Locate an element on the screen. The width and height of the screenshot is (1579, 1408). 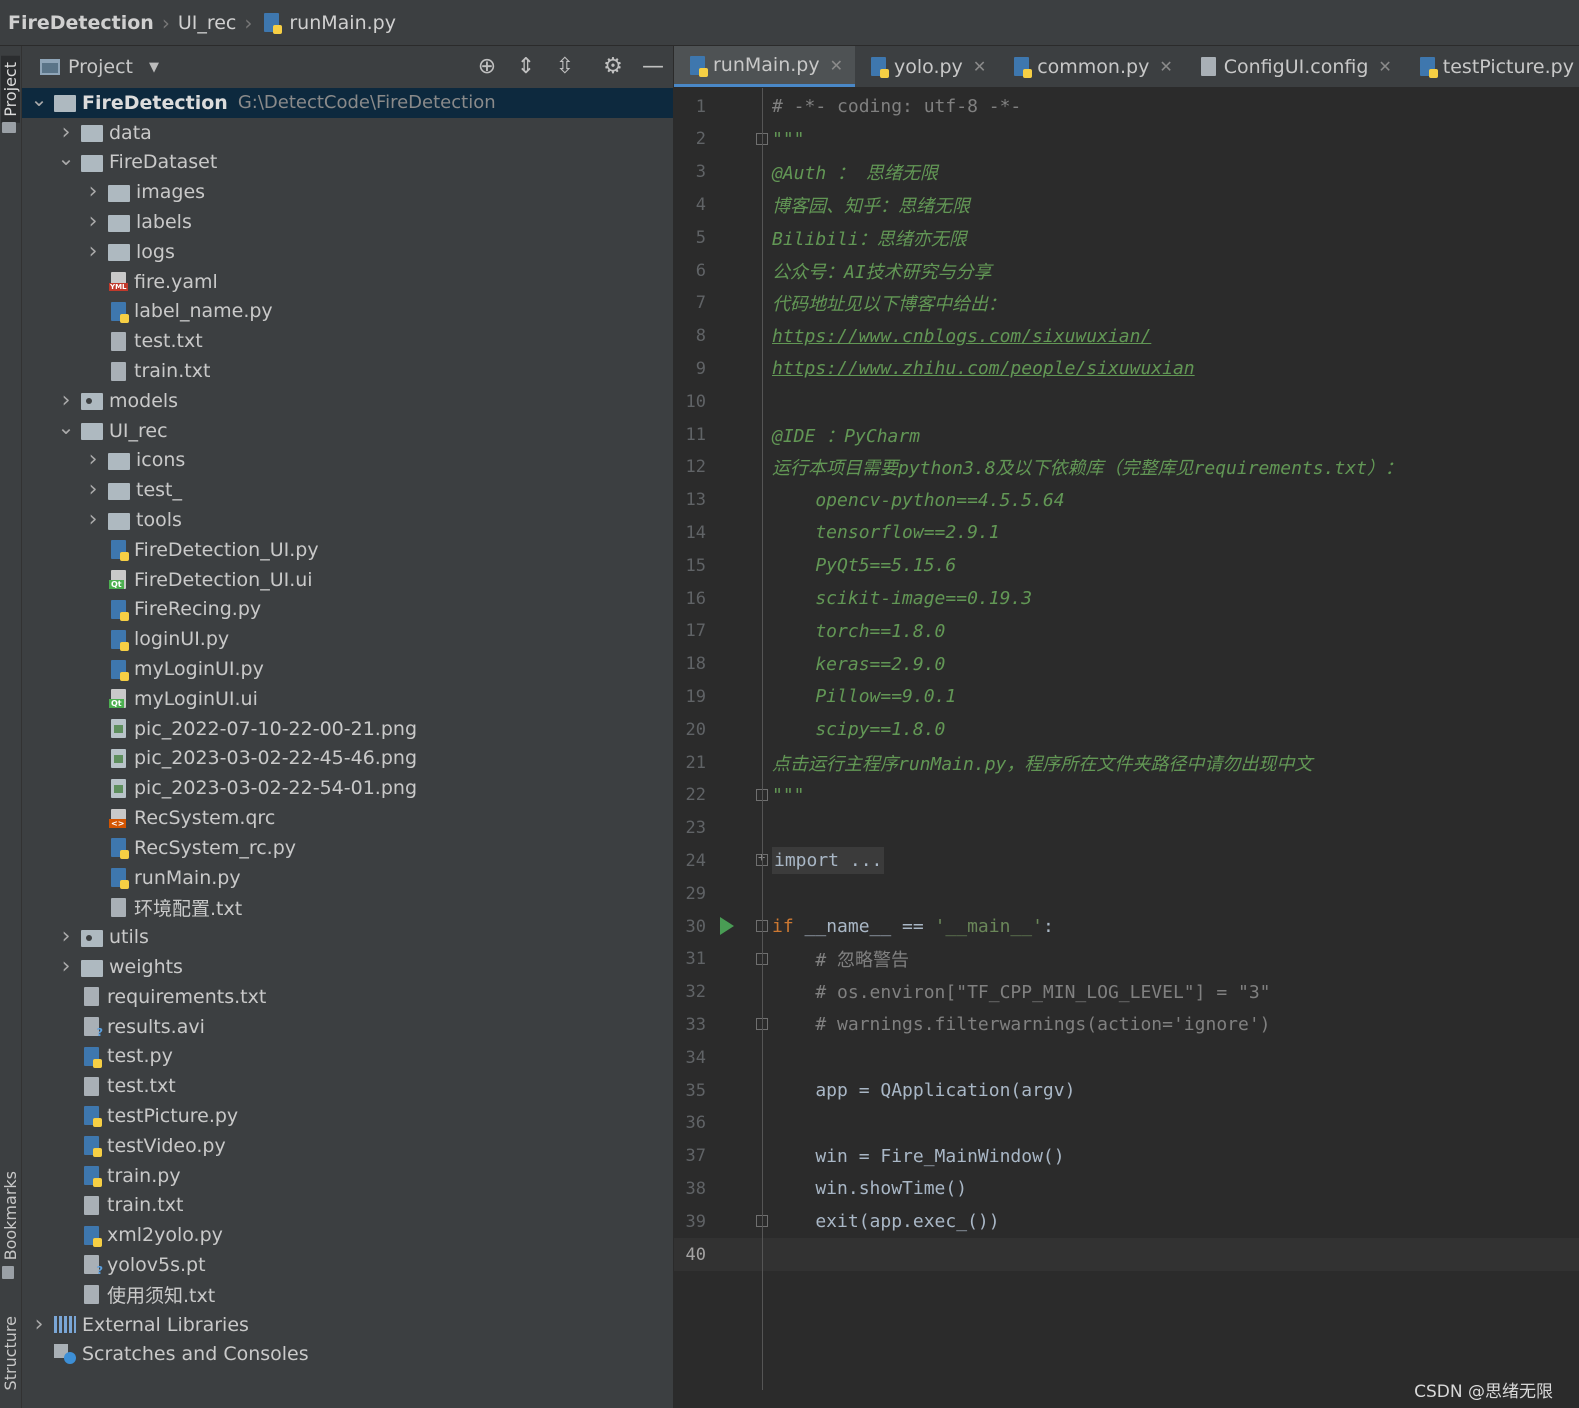
crosshair-icon: ⊕ is located at coordinates (487, 67).